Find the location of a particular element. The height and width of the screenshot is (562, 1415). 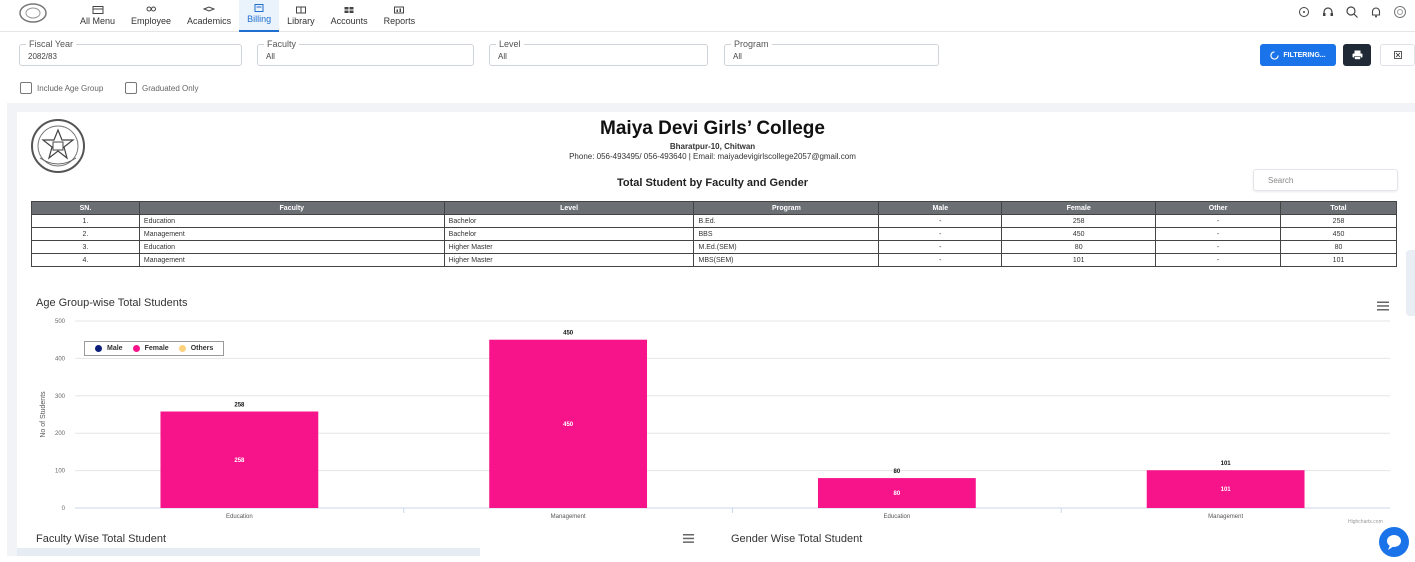

legend-item-female: Female is located at coordinates (150, 348).